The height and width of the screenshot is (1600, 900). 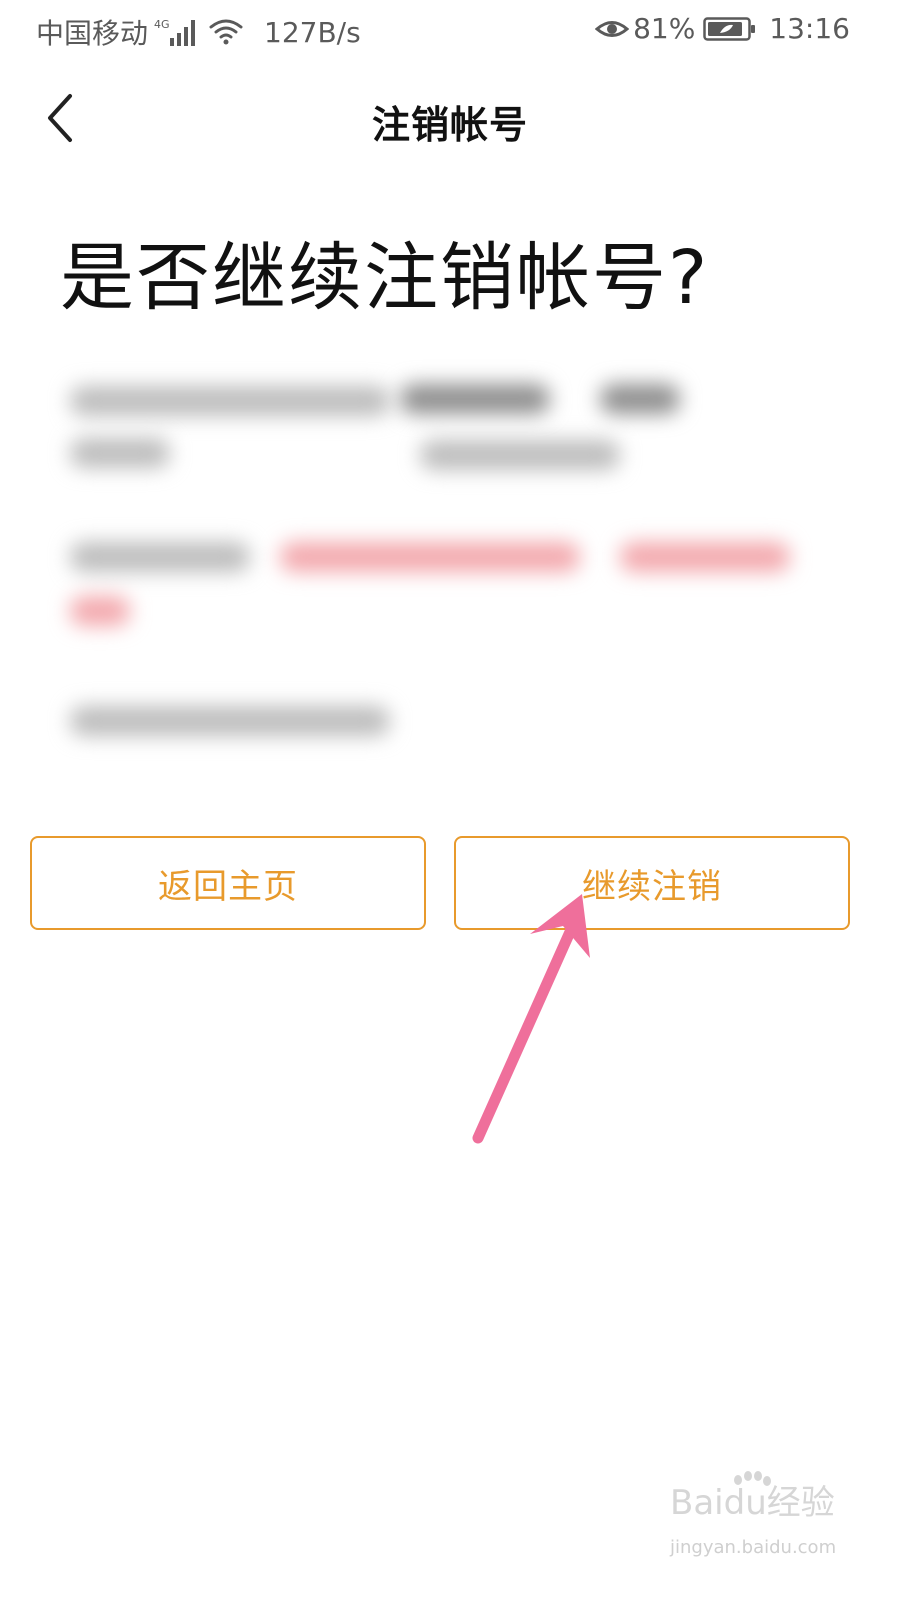 What do you see at coordinates (226, 32) in the screenshot?
I see `wifi-icon` at bounding box center [226, 32].